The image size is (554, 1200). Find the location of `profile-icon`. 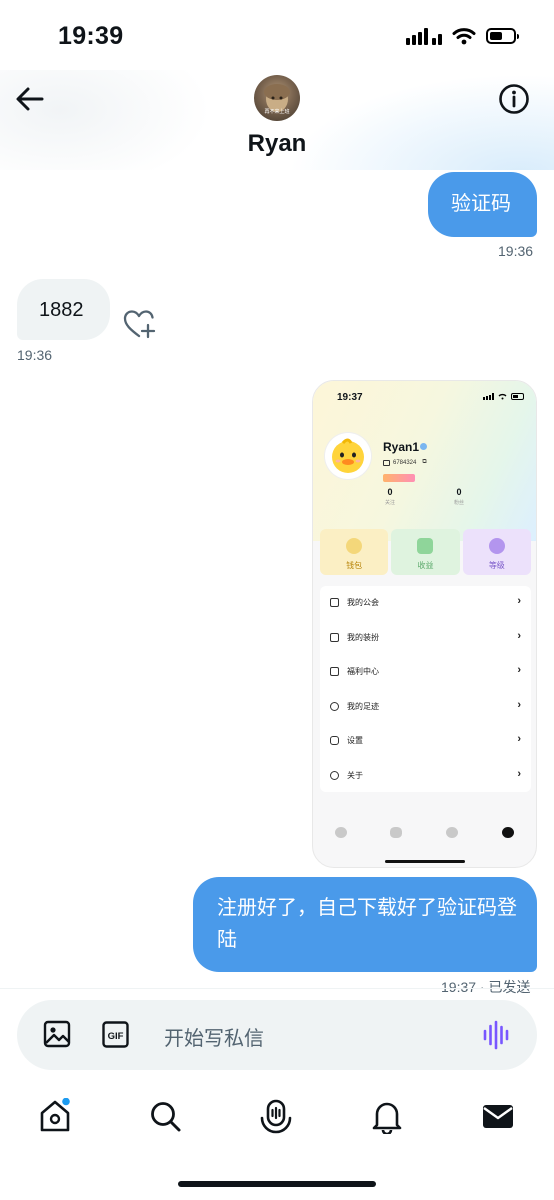

profile-icon is located at coordinates (508, 832).